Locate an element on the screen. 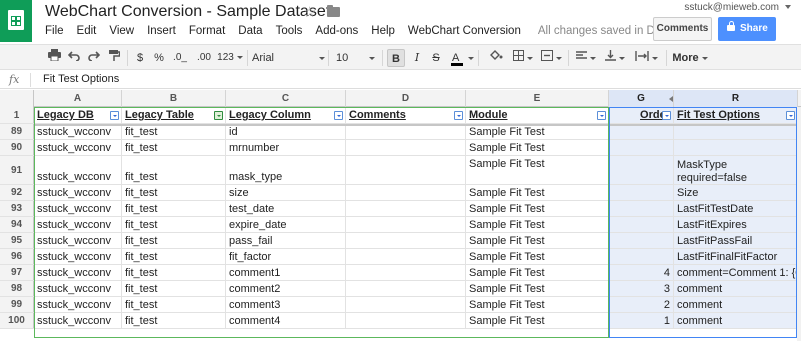  cell-g: 3 is located at coordinates (641, 288).